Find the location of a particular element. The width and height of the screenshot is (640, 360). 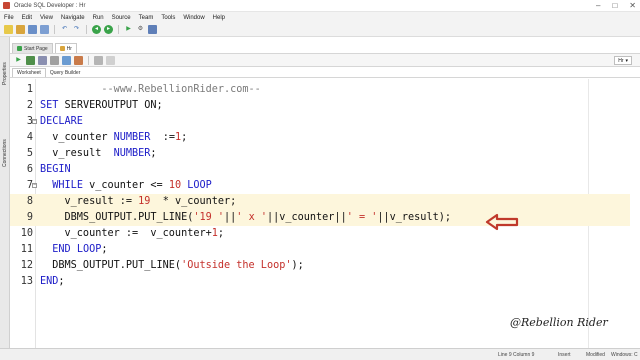

run-statement-icon: ▶ is located at coordinates (18, 60).